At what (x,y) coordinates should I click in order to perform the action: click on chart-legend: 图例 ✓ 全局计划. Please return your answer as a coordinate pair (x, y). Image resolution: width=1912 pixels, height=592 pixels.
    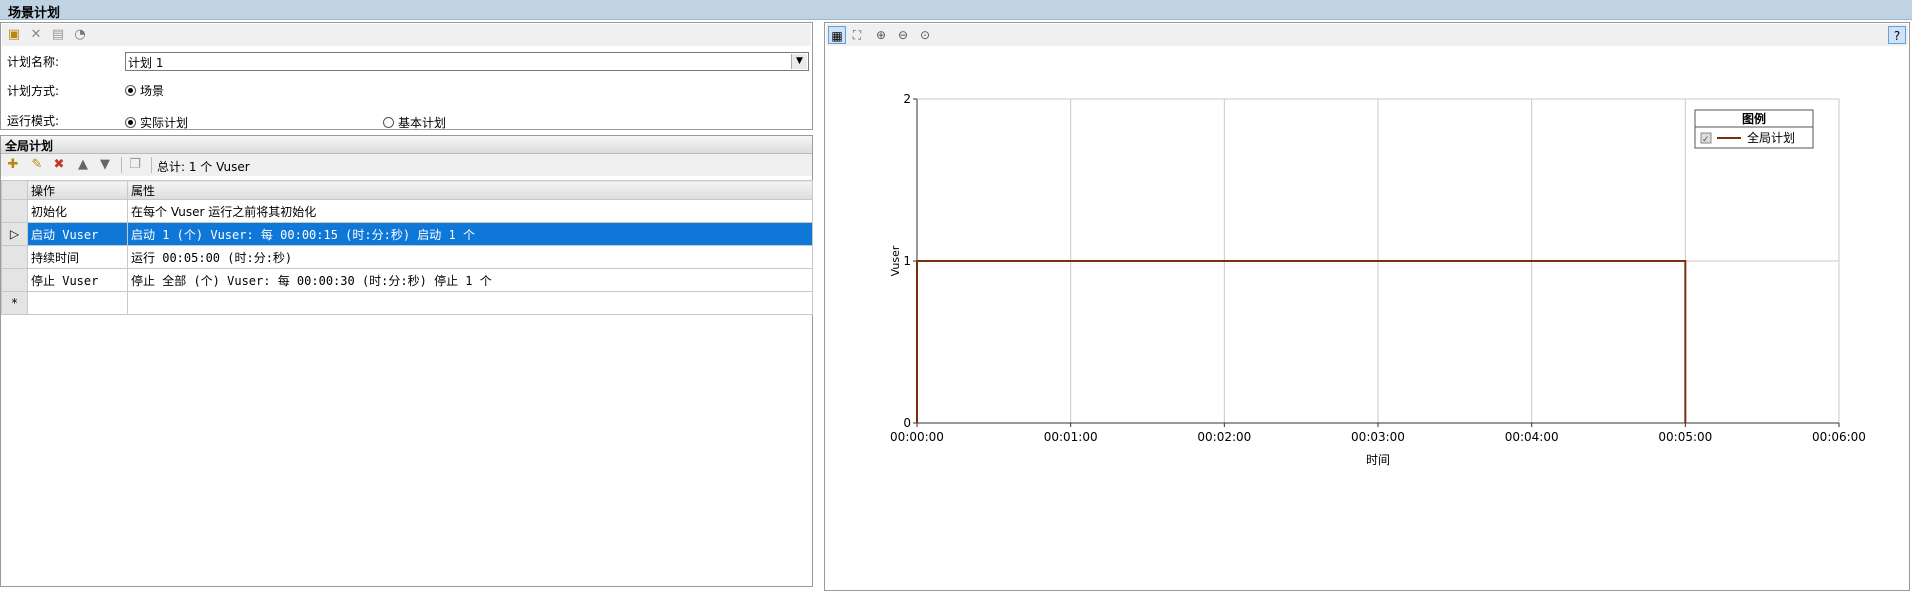
    Looking at the image, I should click on (1754, 129).